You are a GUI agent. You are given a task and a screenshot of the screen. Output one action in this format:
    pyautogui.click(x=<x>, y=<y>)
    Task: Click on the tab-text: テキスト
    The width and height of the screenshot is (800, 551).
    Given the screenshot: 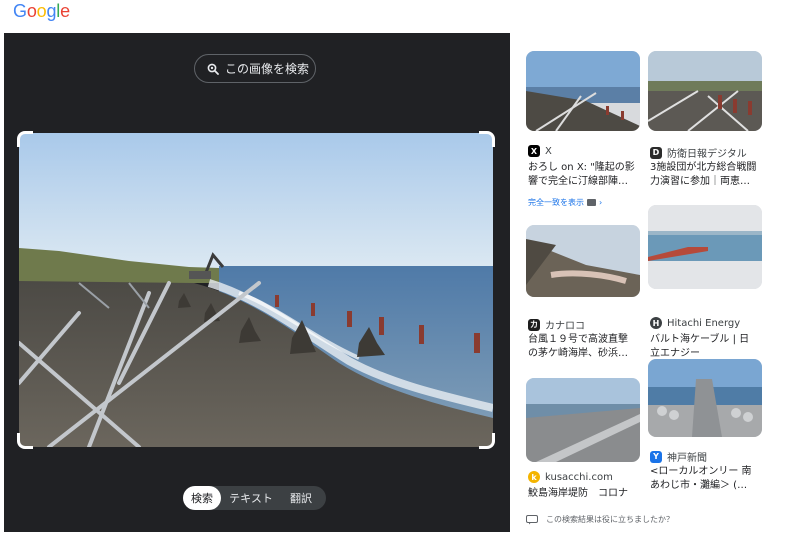 What is the action you would take?
    pyautogui.click(x=251, y=498)
    